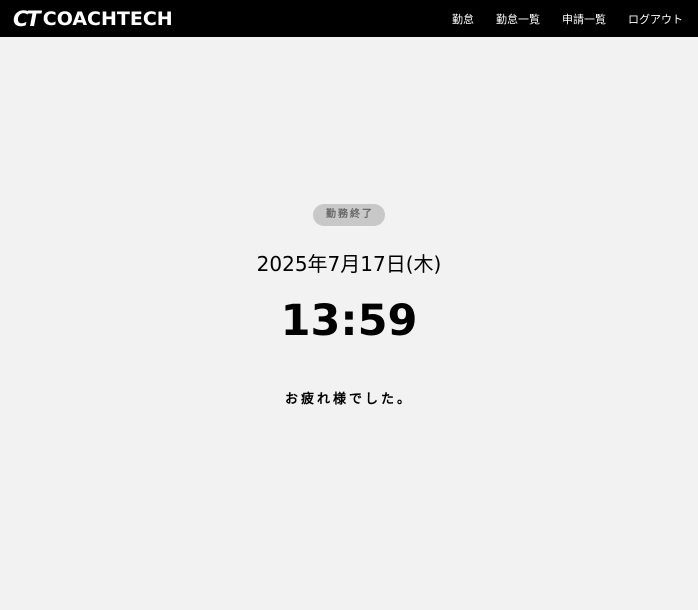  I want to click on coachtech-logo: CT COACHTECH, so click(93, 19).